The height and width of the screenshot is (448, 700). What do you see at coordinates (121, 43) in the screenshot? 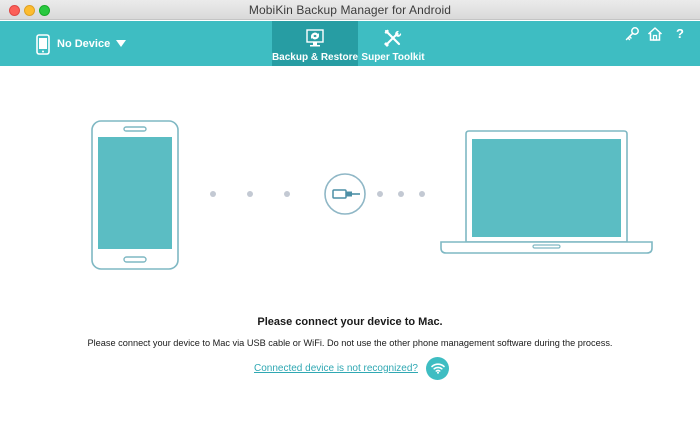
I see `chevron-down-icon` at bounding box center [121, 43].